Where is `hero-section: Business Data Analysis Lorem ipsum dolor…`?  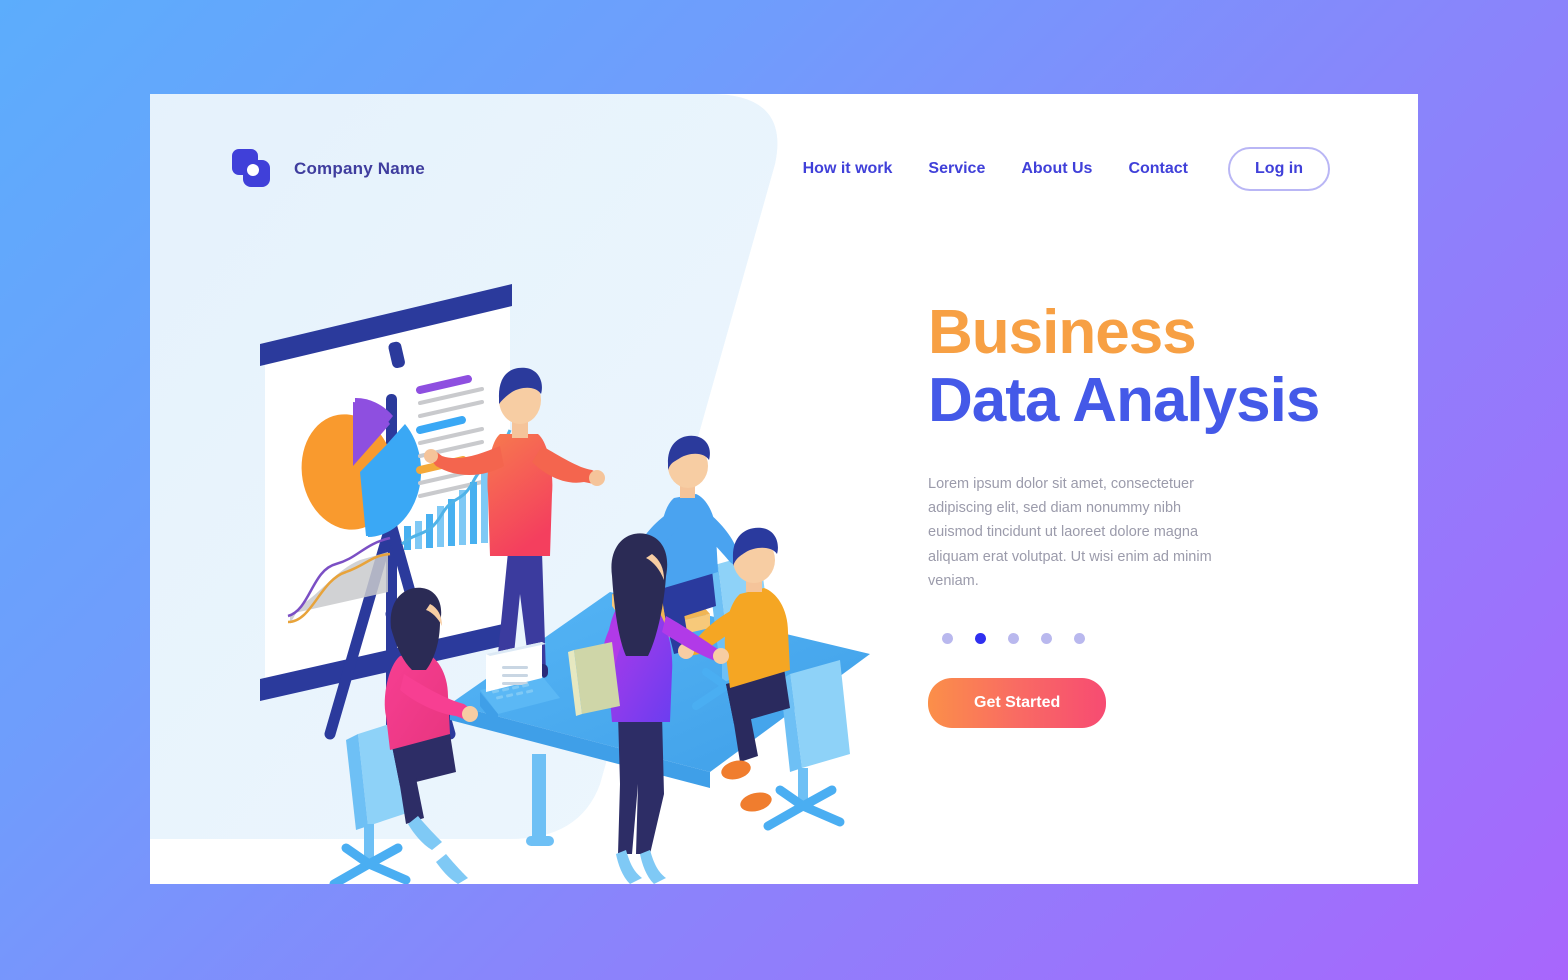
hero-section: Business Data Analysis Lorem ipsum dolor… is located at coordinates (1143, 515).